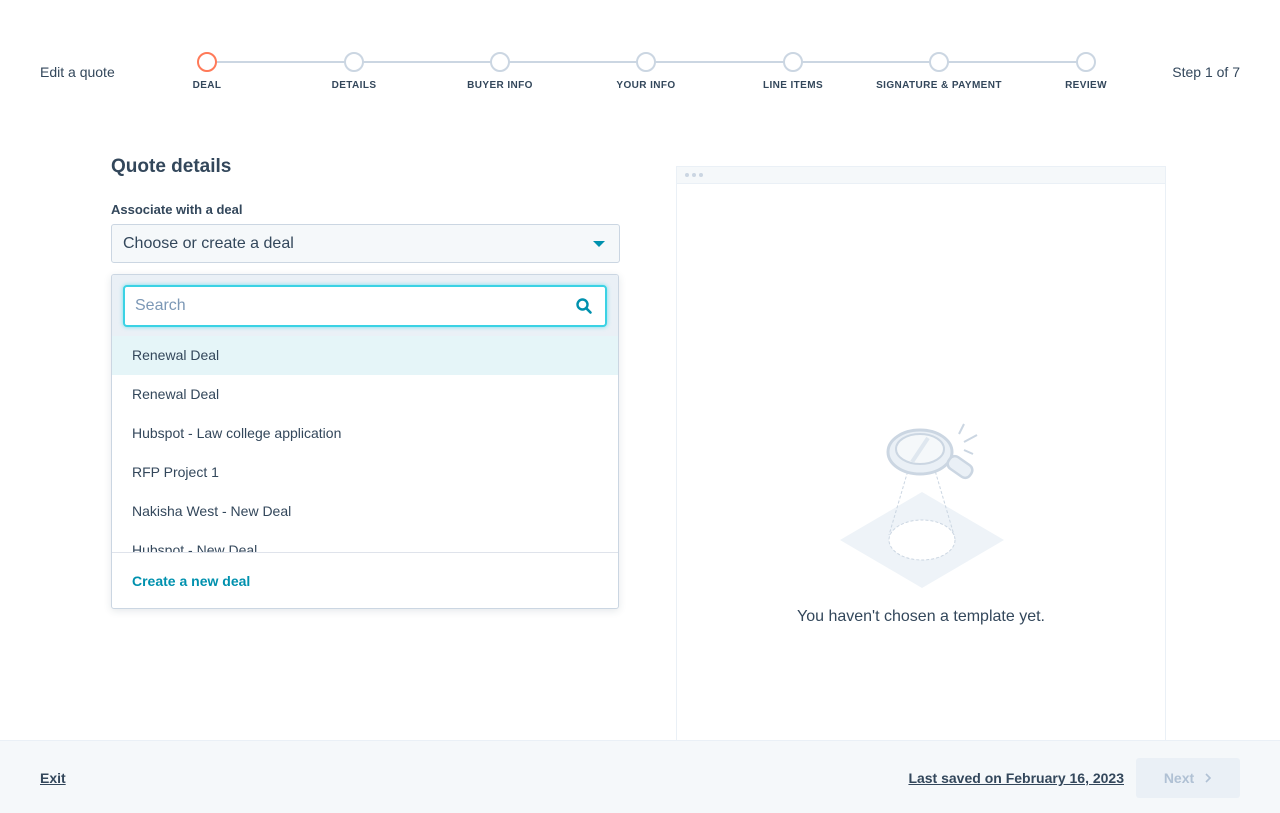 The width and height of the screenshot is (1280, 813). What do you see at coordinates (365, 243) in the screenshot?
I see `deal-select: Choose or create a deal` at bounding box center [365, 243].